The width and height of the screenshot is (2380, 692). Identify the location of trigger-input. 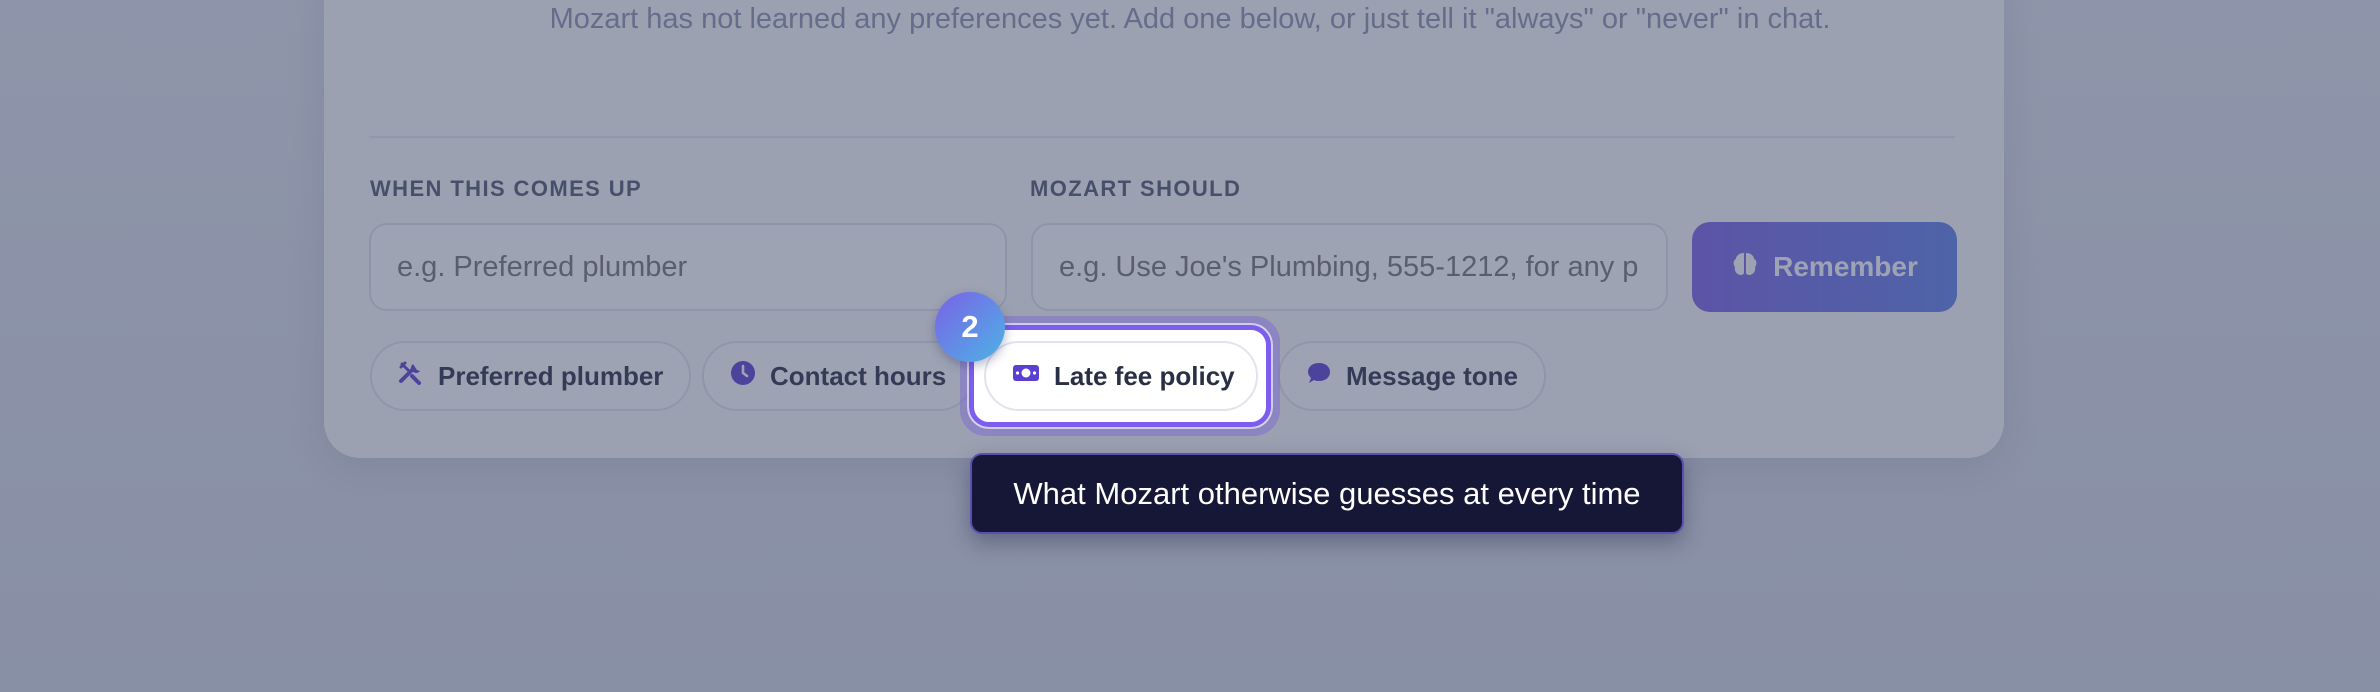
(688, 267).